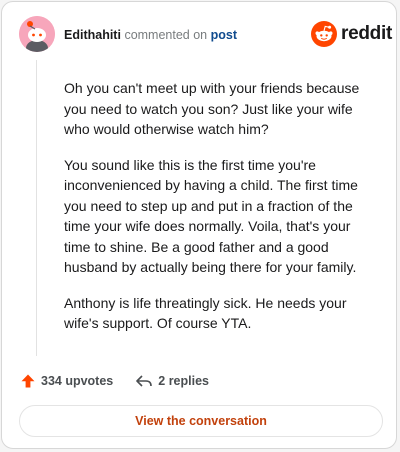 Image resolution: width=400 pixels, height=452 pixels. I want to click on comment-header: Edithahiti commented on post, so click(150, 35).